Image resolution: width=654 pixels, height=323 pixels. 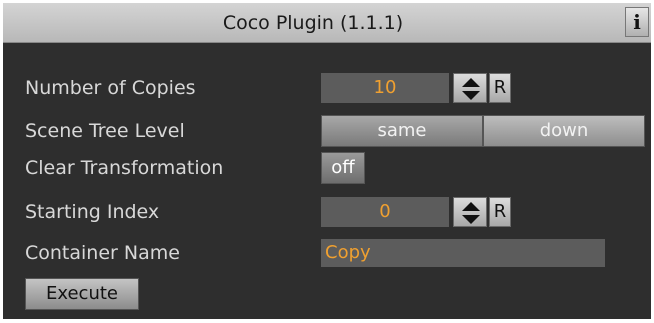 I want to click on scene-tree-level-option-same: same, so click(x=402, y=131).